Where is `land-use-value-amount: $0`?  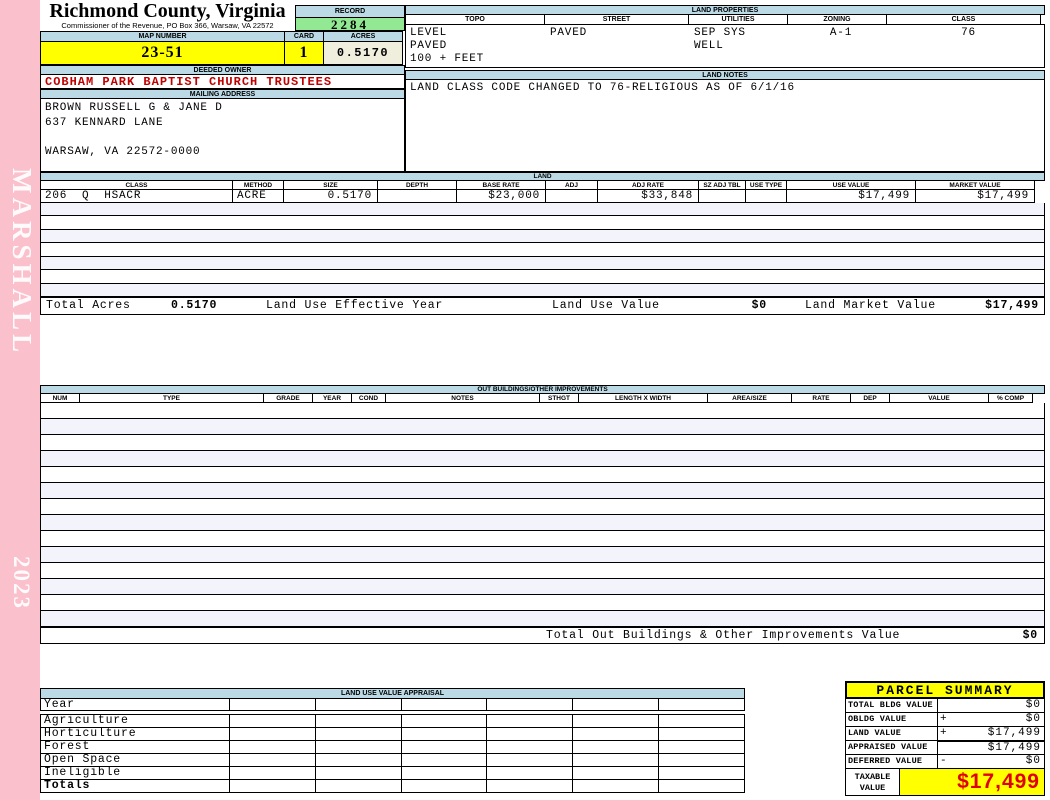
land-use-value-amount: $0 is located at coordinates (759, 305).